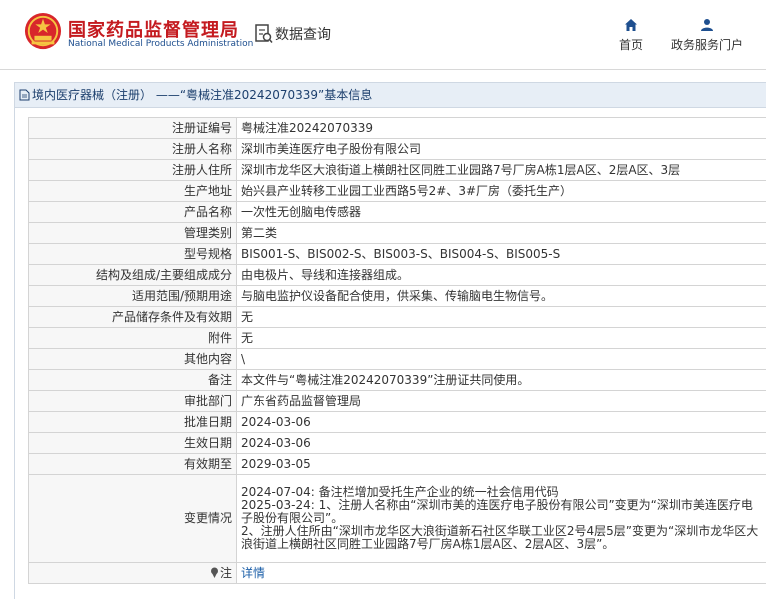 The width and height of the screenshot is (766, 599). Describe the element at coordinates (132, 338) in the screenshot. I see `row-label: 附件` at that location.